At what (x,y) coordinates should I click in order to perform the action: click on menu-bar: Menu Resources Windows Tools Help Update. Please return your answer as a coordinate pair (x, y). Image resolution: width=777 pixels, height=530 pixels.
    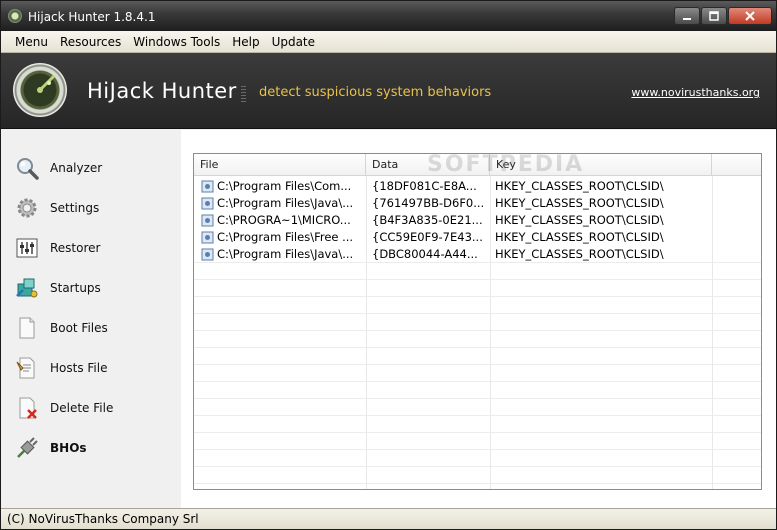
    Looking at the image, I should click on (388, 42).